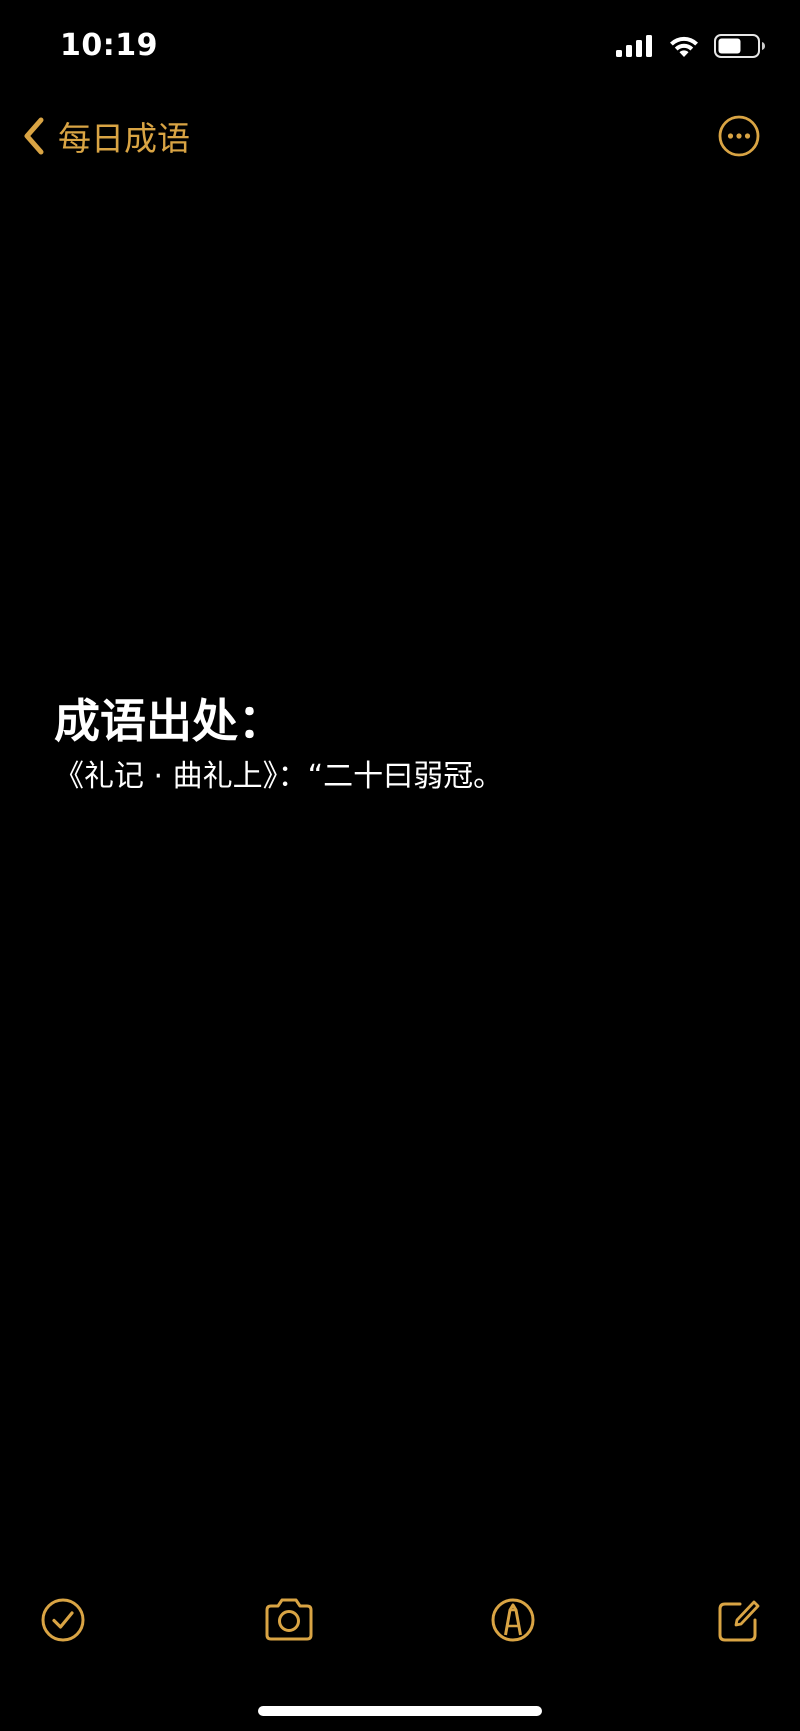 The width and height of the screenshot is (800, 1731). What do you see at coordinates (684, 46) in the screenshot?
I see `wifi-icon` at bounding box center [684, 46].